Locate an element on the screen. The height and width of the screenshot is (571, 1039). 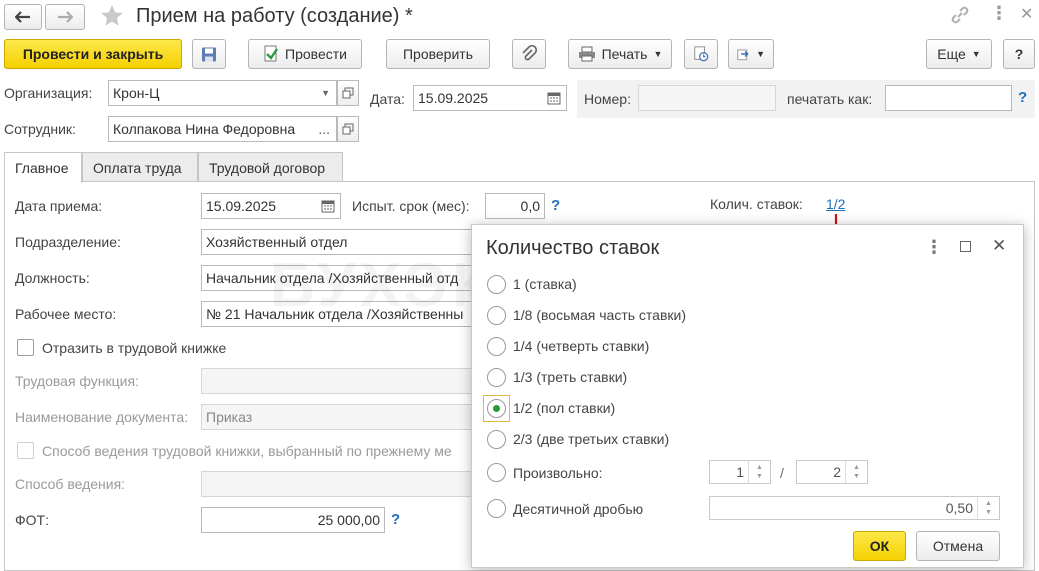
fot-field: 25 000,00 is located at coordinates (293, 520).